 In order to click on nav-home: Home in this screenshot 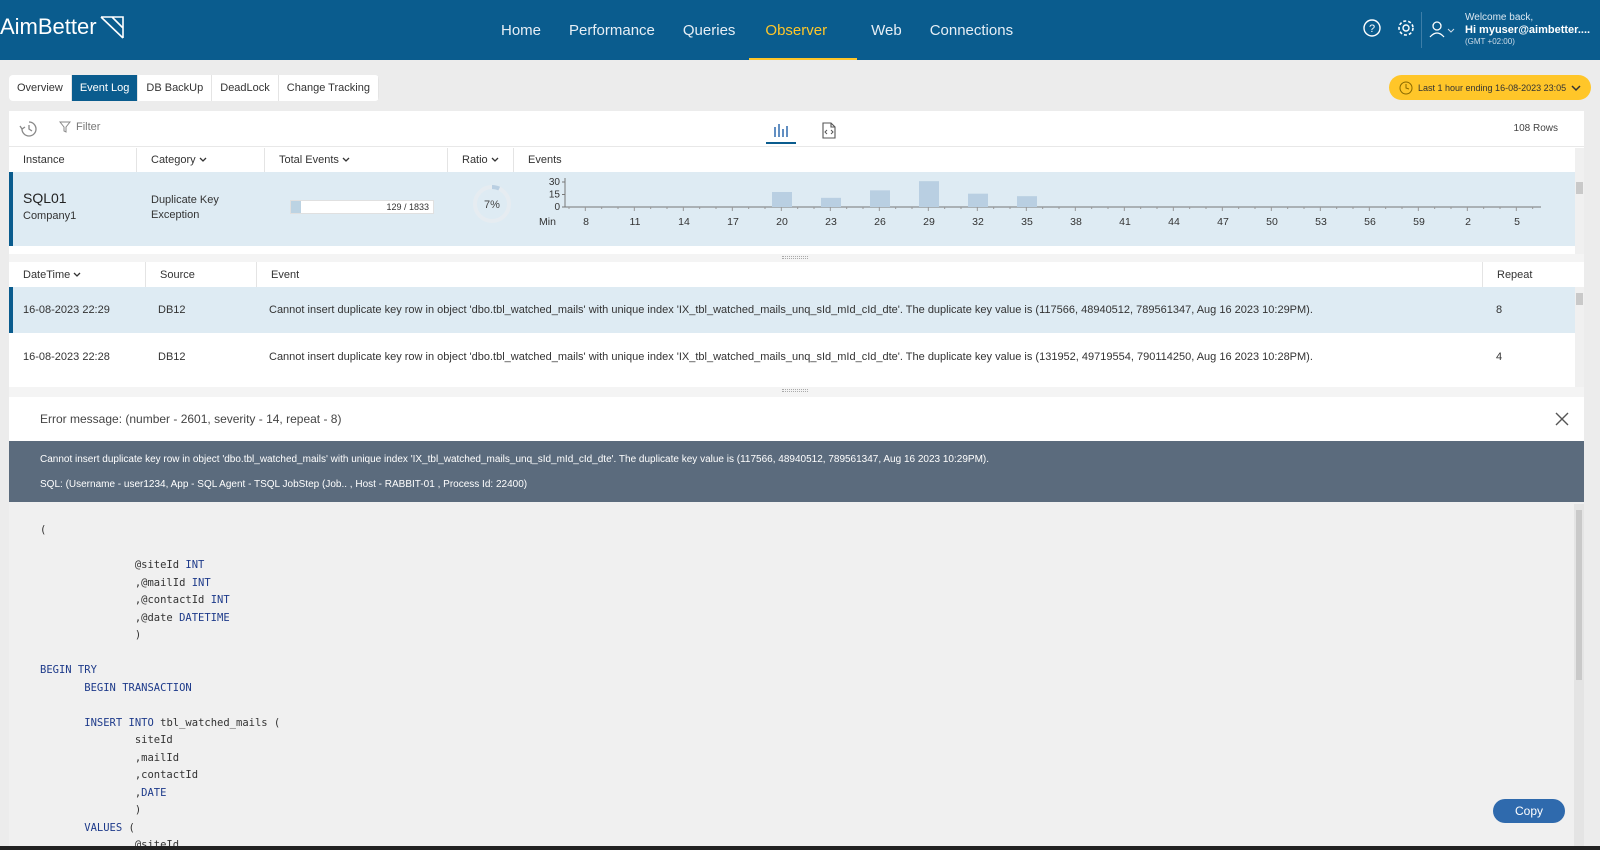, I will do `click(521, 30)`.